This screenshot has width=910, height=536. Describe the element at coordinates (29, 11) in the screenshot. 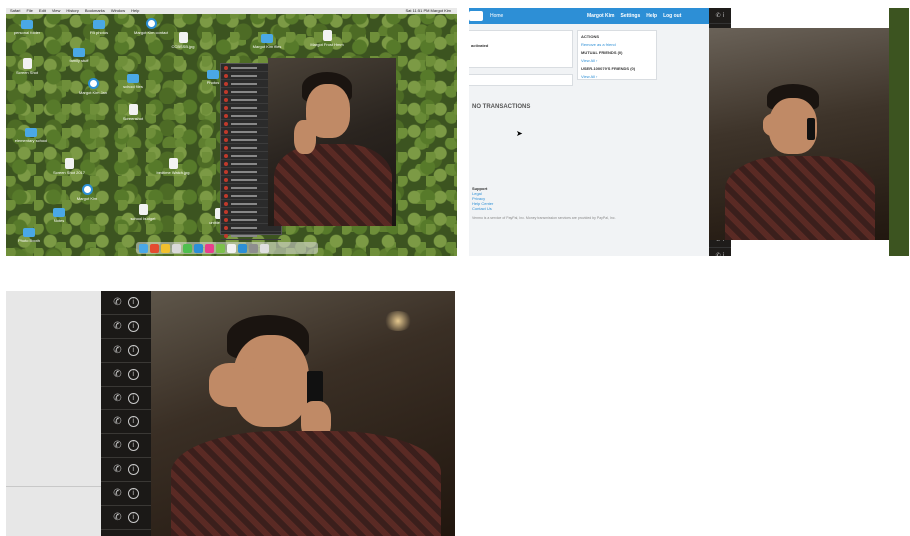

I see `menubar-item: File` at that location.